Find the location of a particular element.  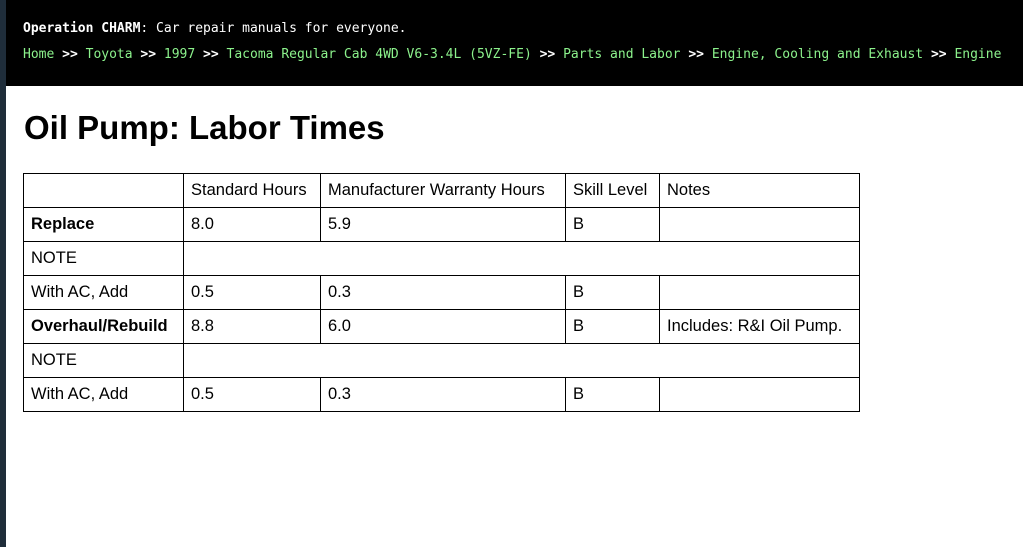

column-header-standard-hours: Standard Hours is located at coordinates (252, 190).